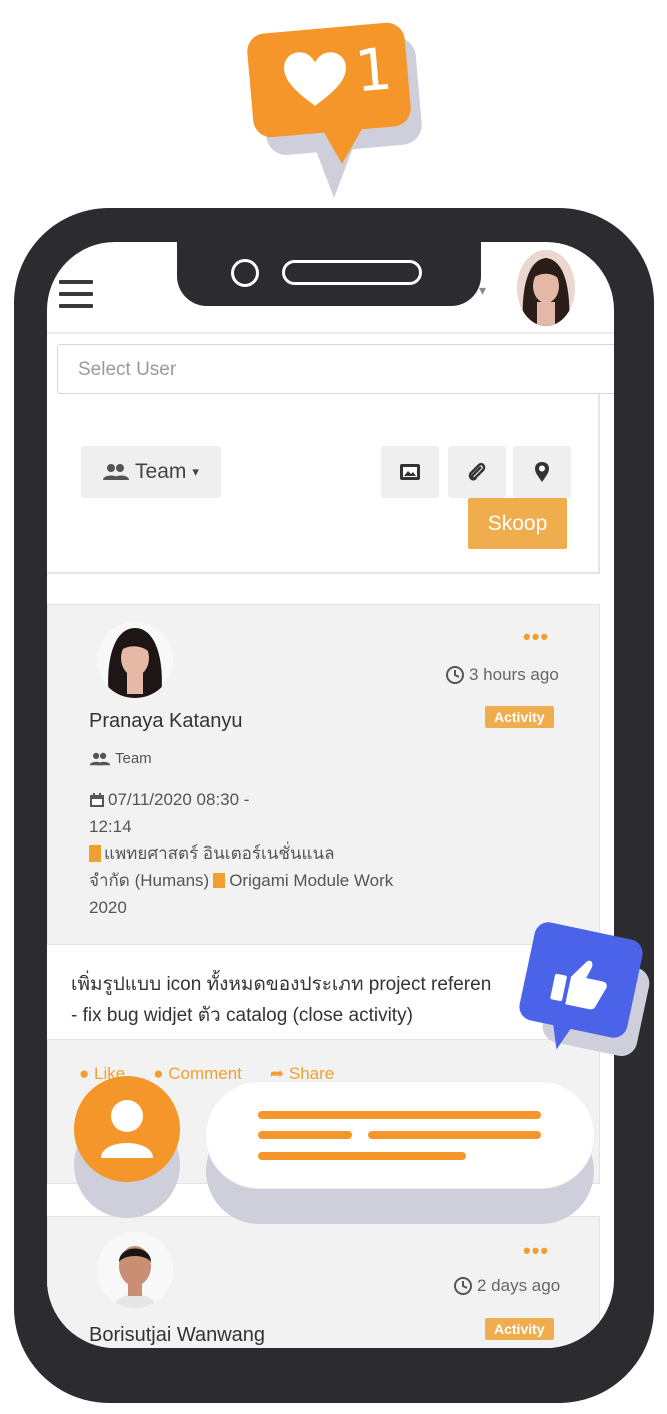 This screenshot has width=667, height=1414. What do you see at coordinates (546, 288) in the screenshot?
I see `user-avatar` at bounding box center [546, 288].